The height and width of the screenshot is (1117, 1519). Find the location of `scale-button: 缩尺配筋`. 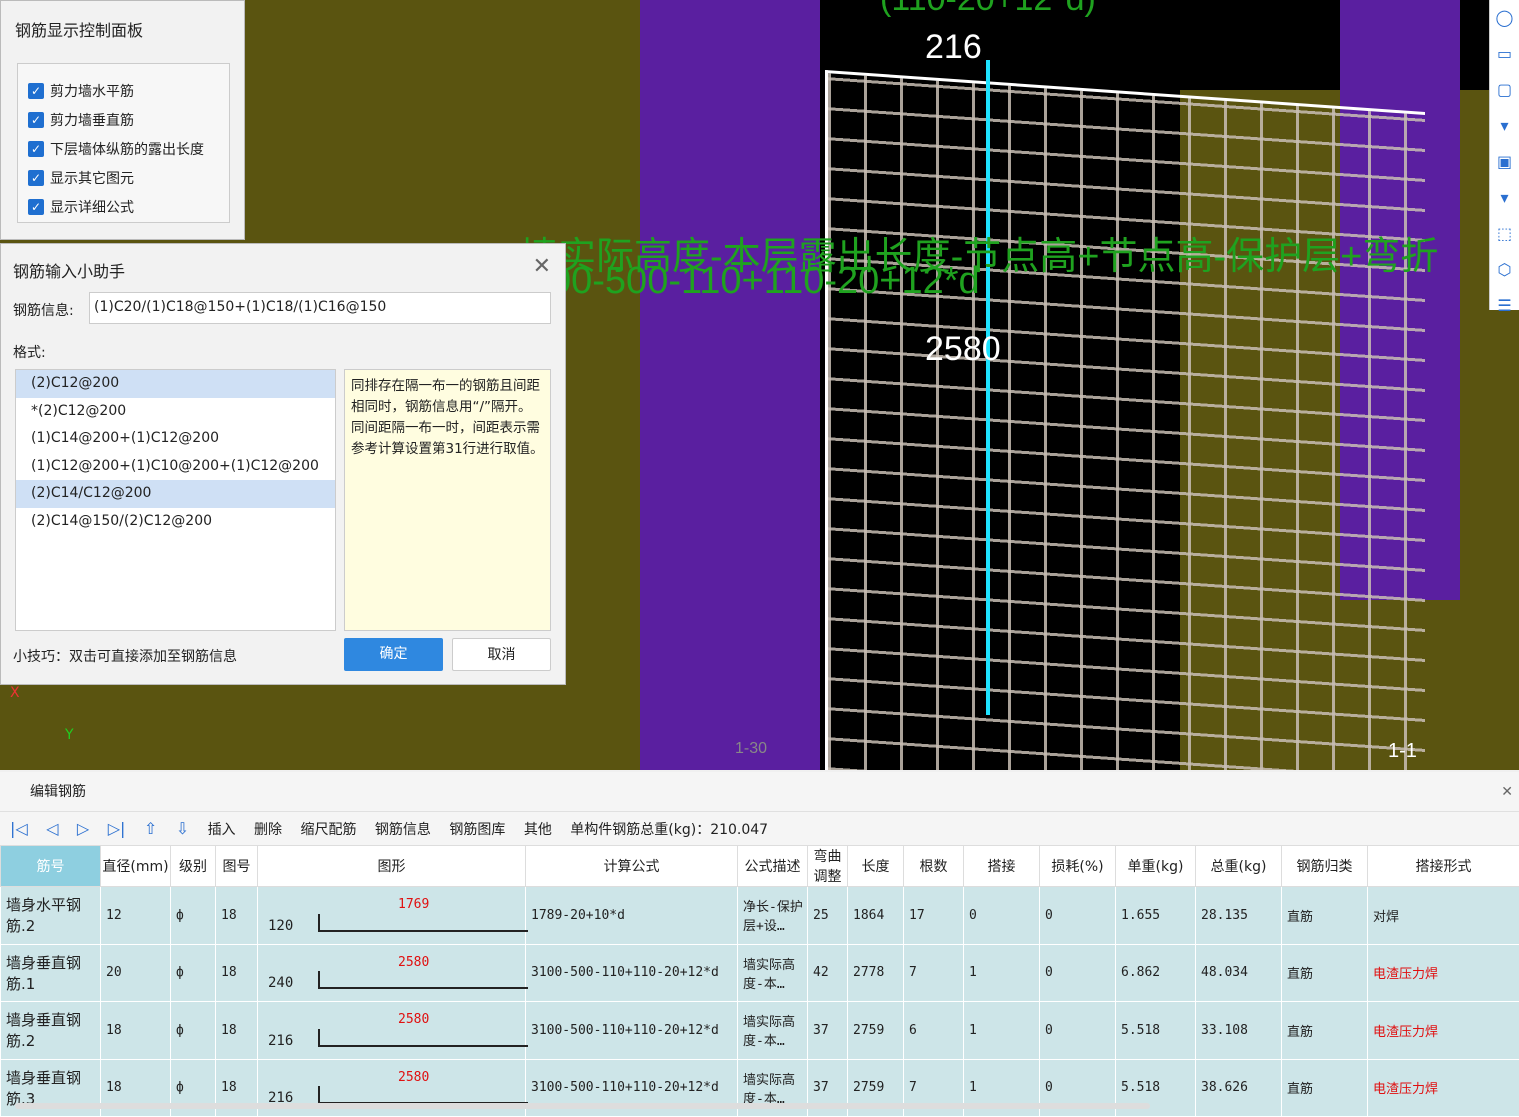

scale-button: 缩尺配筋 is located at coordinates (328, 830).